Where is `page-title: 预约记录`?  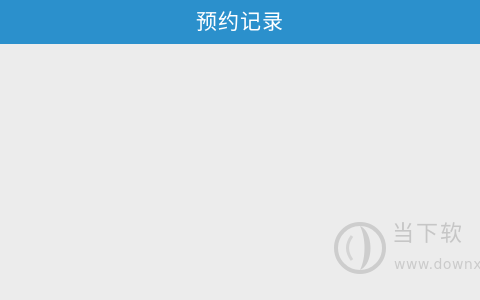
page-title: 预约记录 is located at coordinates (240, 21).